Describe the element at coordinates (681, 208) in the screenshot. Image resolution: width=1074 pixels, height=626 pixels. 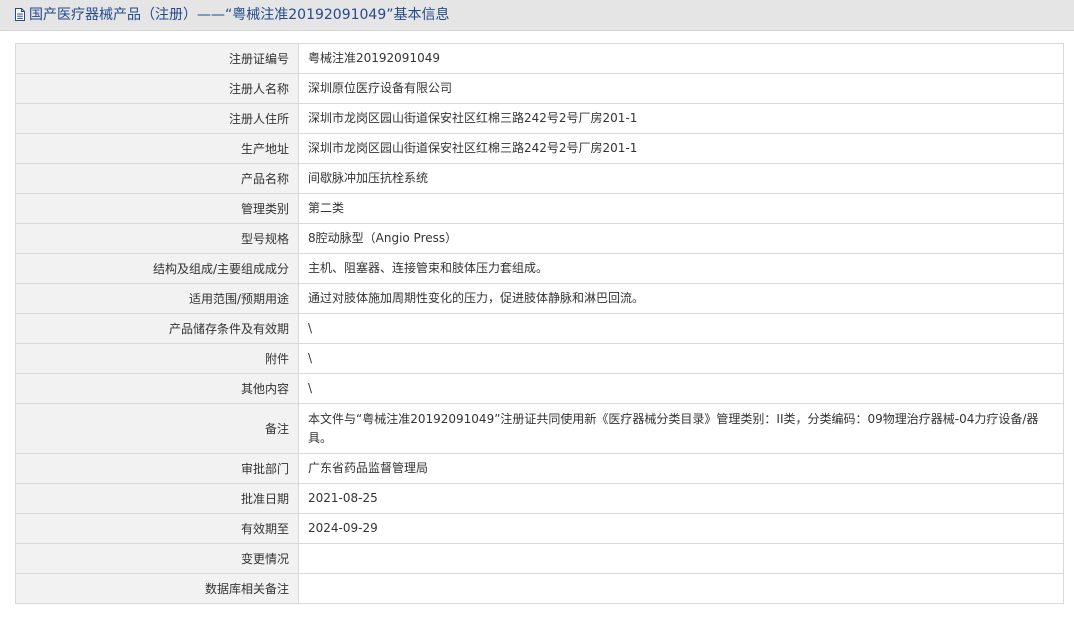
I see `field-value: 第二类` at that location.